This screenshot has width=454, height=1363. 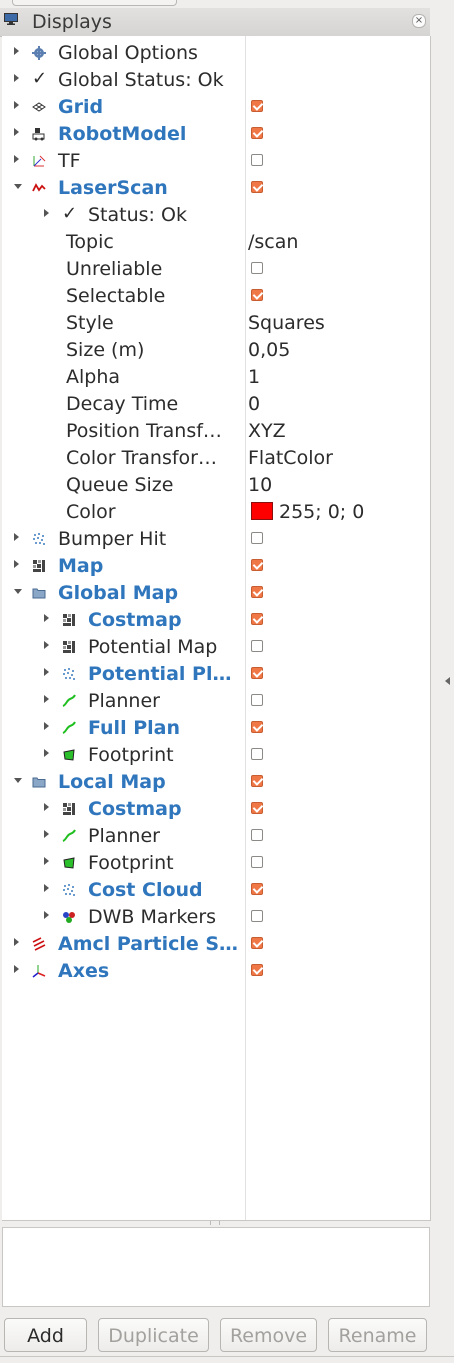 I want to click on property-value: Squares, so click(x=286, y=323).